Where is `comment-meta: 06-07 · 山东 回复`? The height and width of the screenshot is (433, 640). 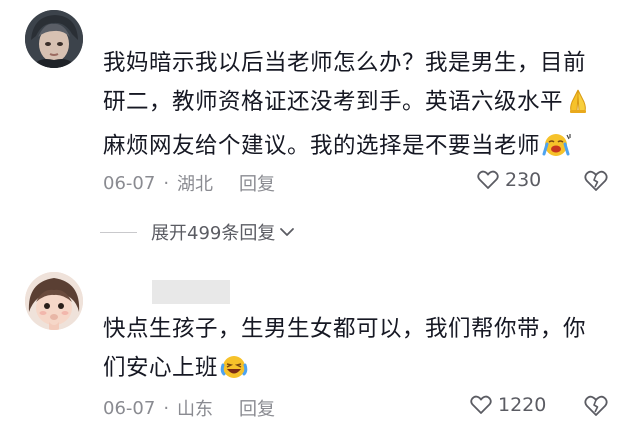 comment-meta: 06-07 · 山东 回复 is located at coordinates (189, 408).